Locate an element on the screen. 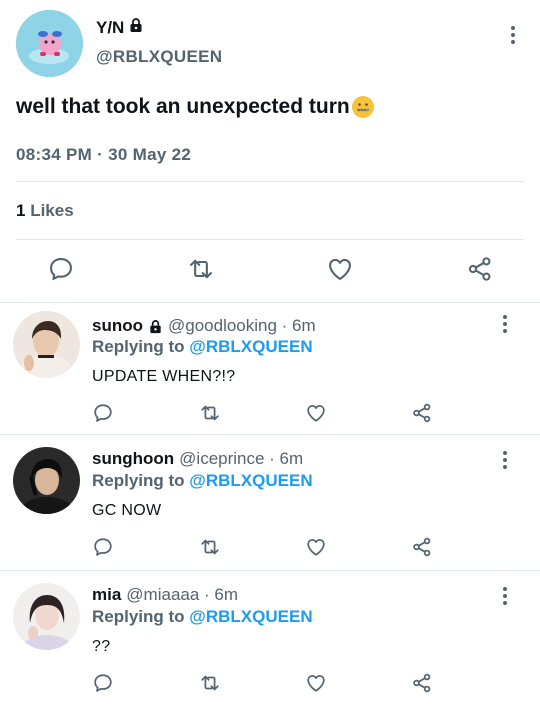 The height and width of the screenshot is (707, 540). reply-header: sunghoon @iceprince · 6m is located at coordinates (197, 459).